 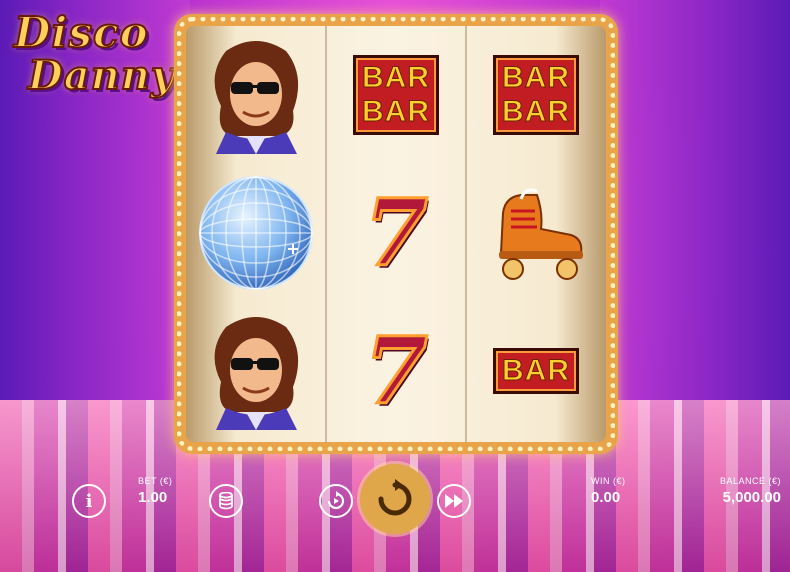 I want to click on spin-icon, so click(x=395, y=497).